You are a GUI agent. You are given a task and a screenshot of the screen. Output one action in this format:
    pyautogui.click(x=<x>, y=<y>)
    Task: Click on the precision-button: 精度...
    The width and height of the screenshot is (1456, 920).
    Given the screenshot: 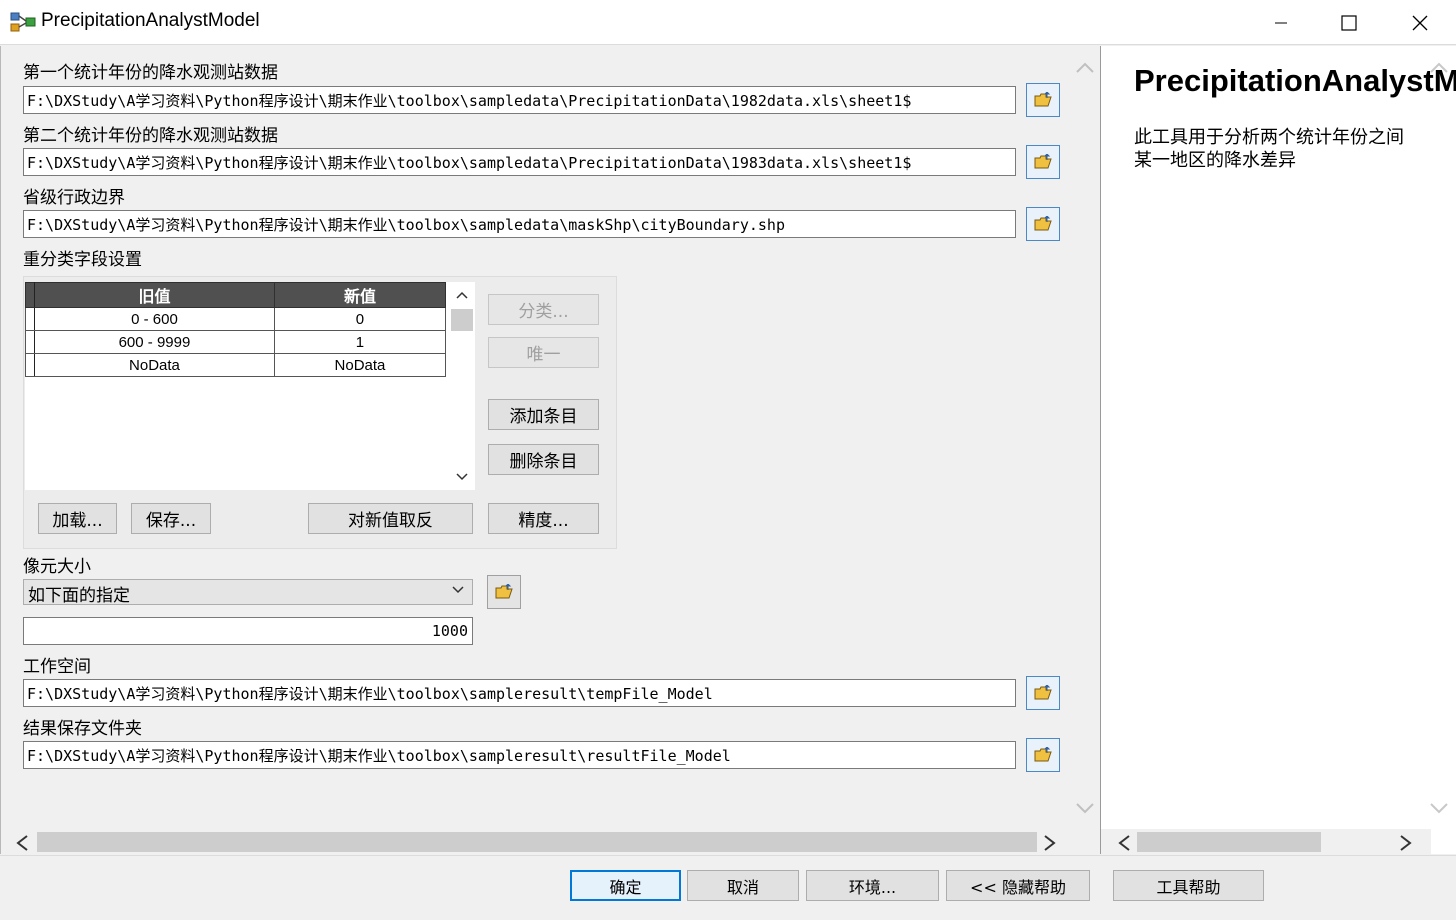 What is the action you would take?
    pyautogui.click(x=543, y=518)
    